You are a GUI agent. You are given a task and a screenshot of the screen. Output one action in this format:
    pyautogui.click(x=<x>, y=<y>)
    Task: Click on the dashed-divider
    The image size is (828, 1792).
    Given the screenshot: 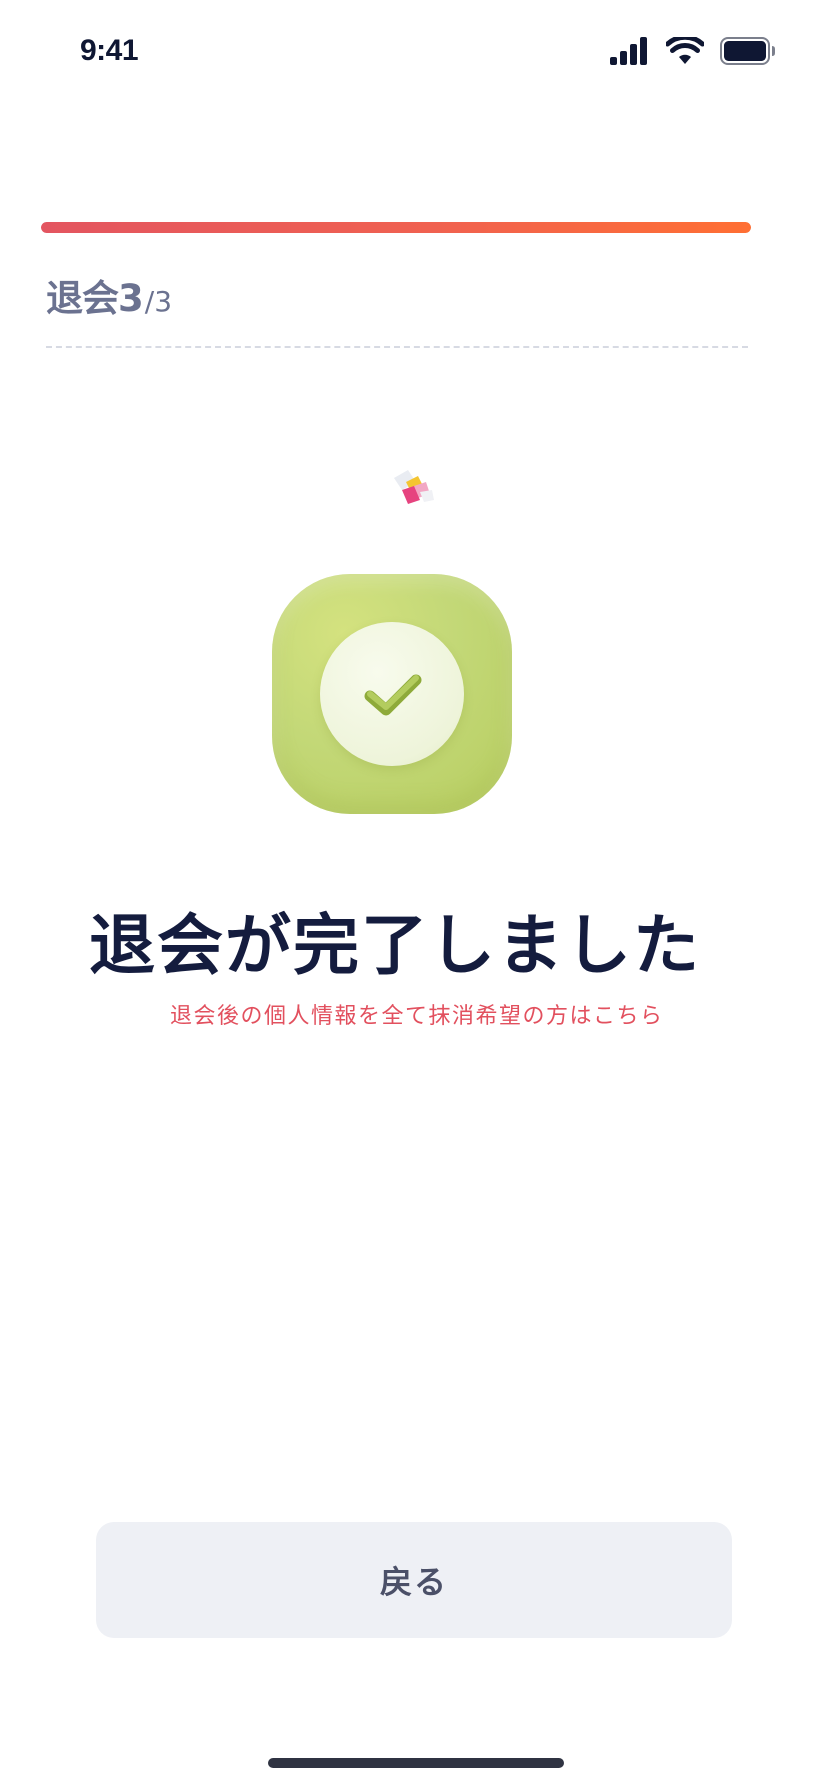 What is the action you would take?
    pyautogui.click(x=397, y=347)
    